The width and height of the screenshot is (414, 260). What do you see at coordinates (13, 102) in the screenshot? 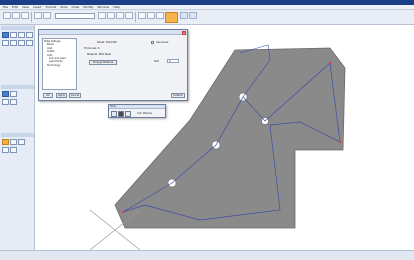
I see `start-point-icon` at bounding box center [13, 102].